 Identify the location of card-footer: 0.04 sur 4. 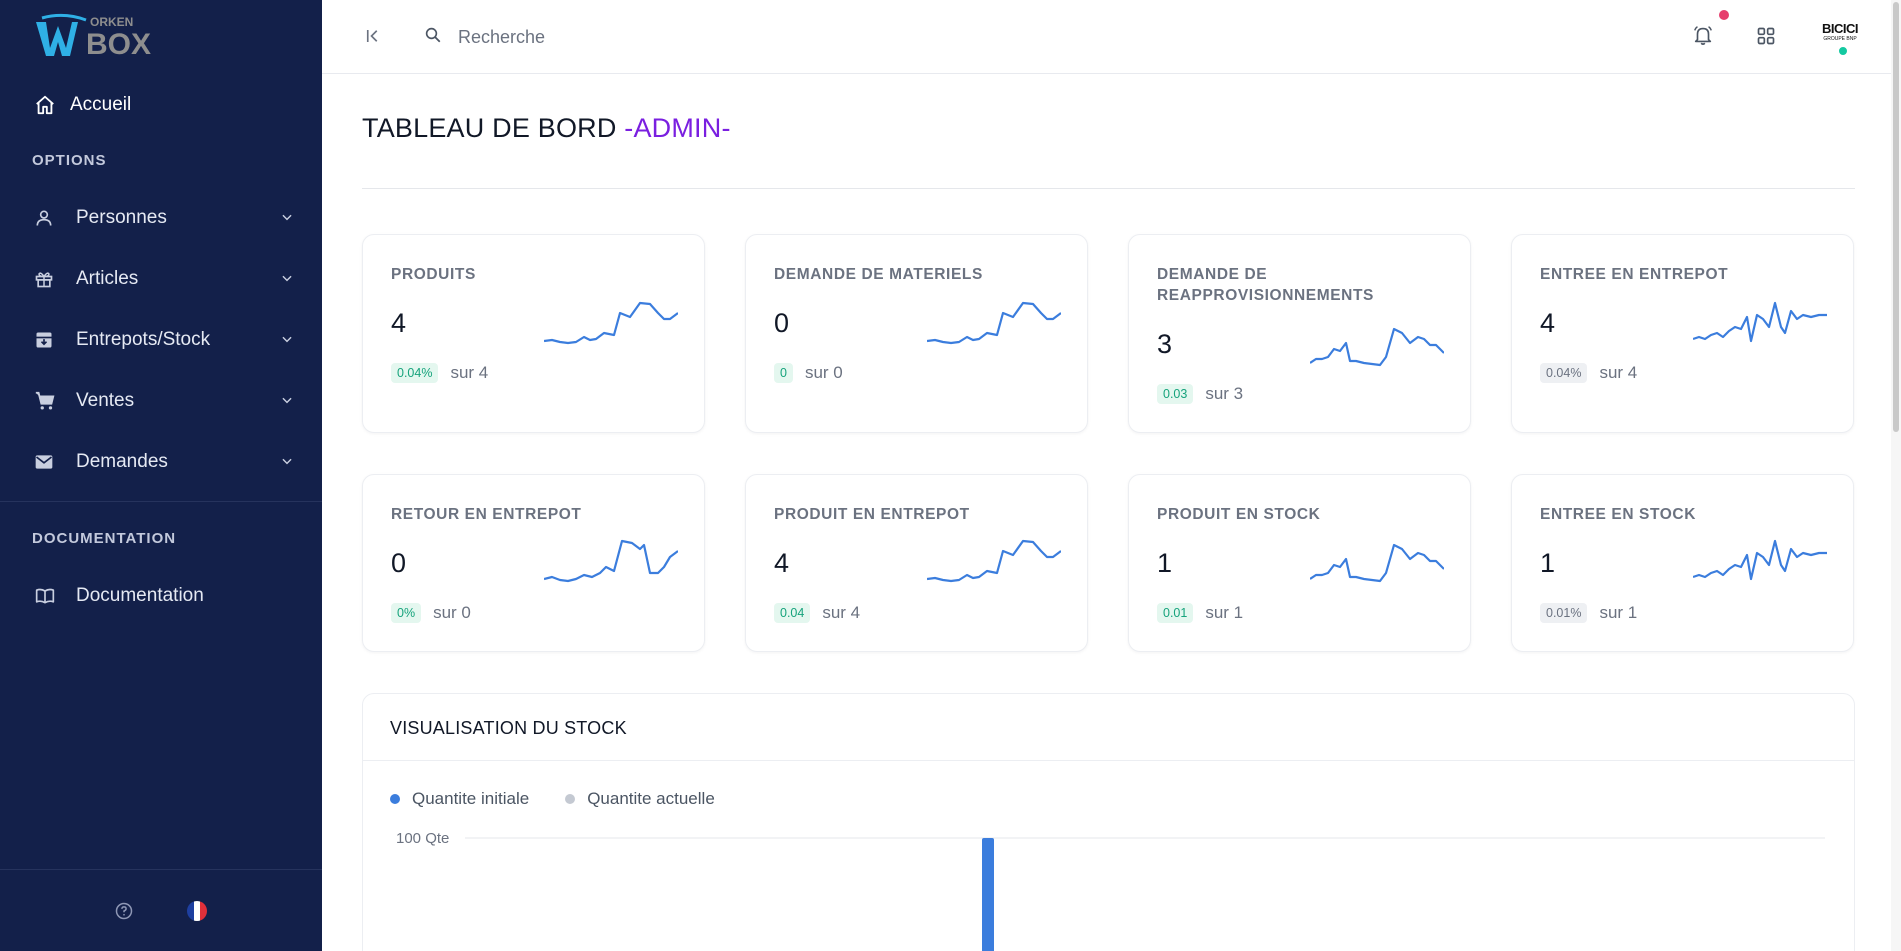
(817, 613).